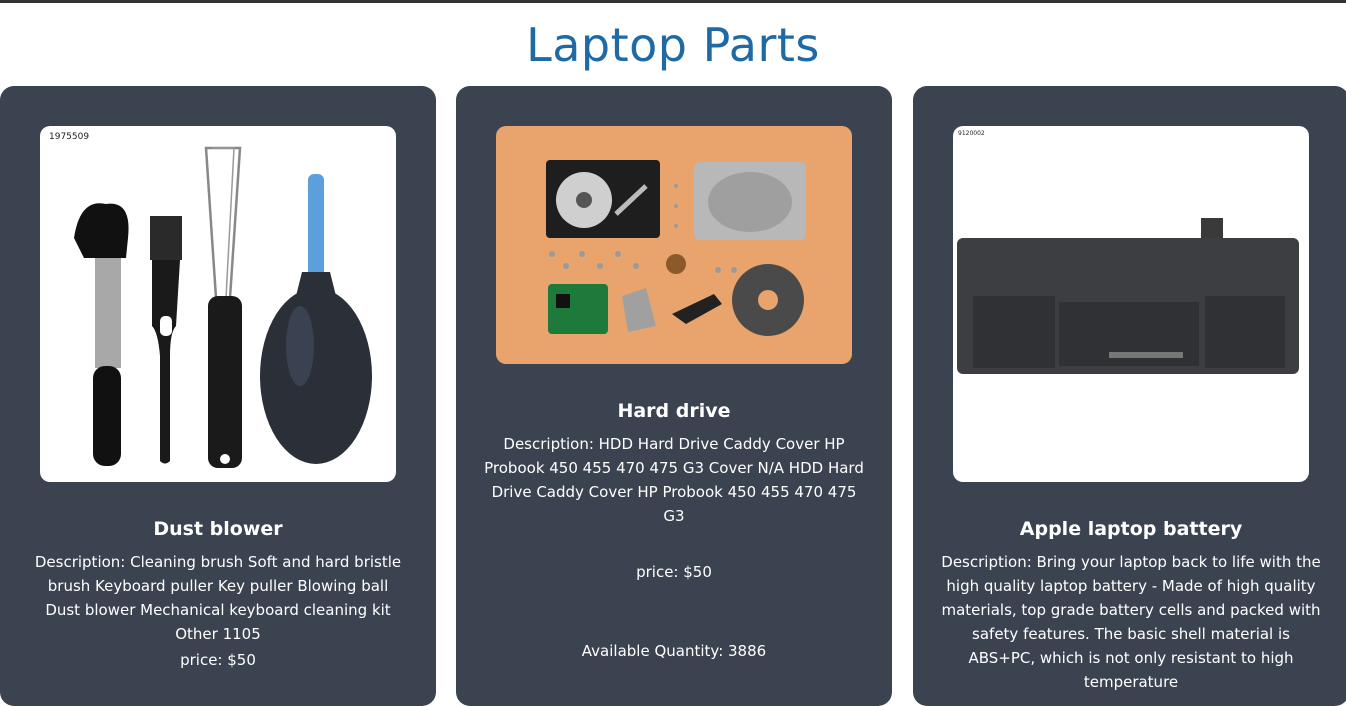 The height and width of the screenshot is (706, 1346). I want to click on product-name: Apple laptop battery, so click(1131, 529).